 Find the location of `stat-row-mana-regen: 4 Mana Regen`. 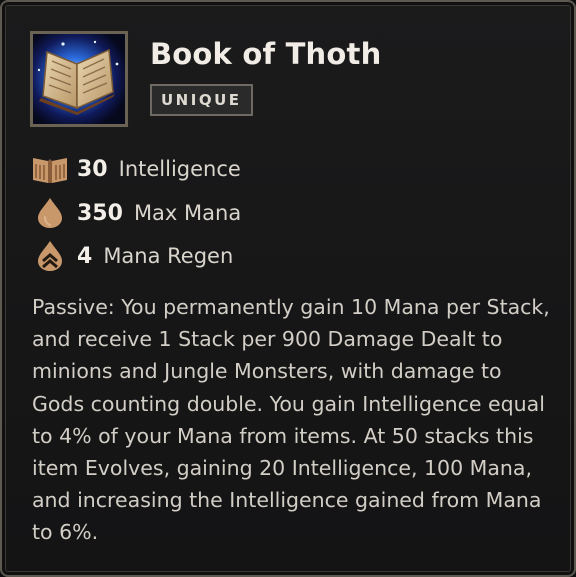

stat-row-mana-regen: 4 Mana Regen is located at coordinates (132, 256).